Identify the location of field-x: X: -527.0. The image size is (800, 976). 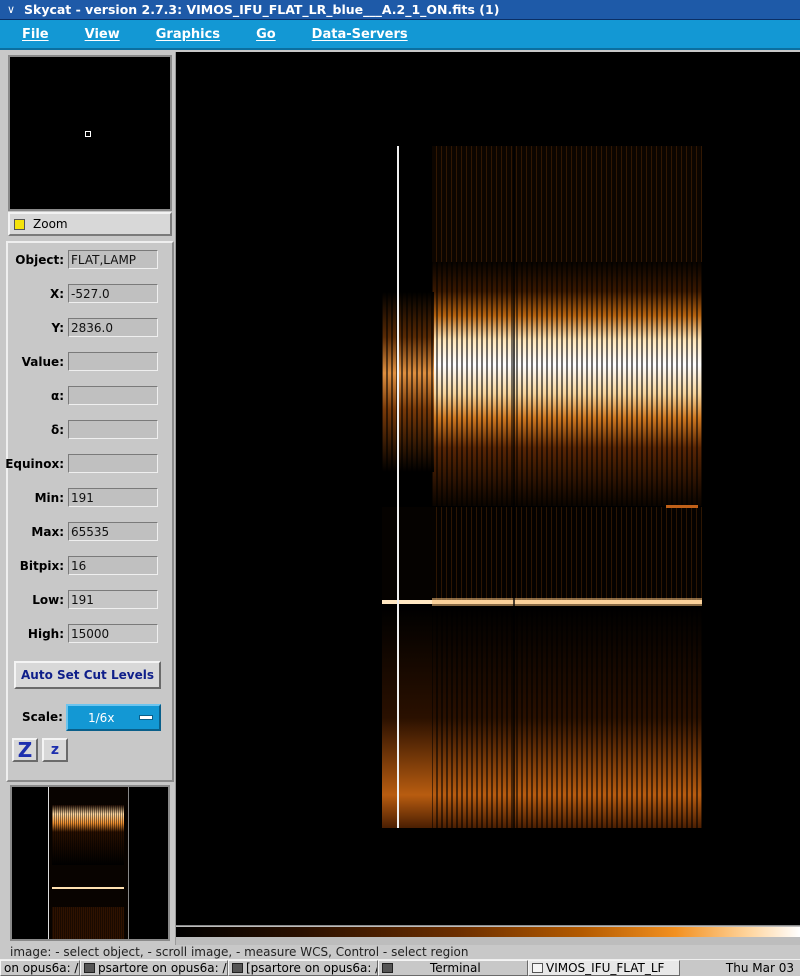
(92, 295).